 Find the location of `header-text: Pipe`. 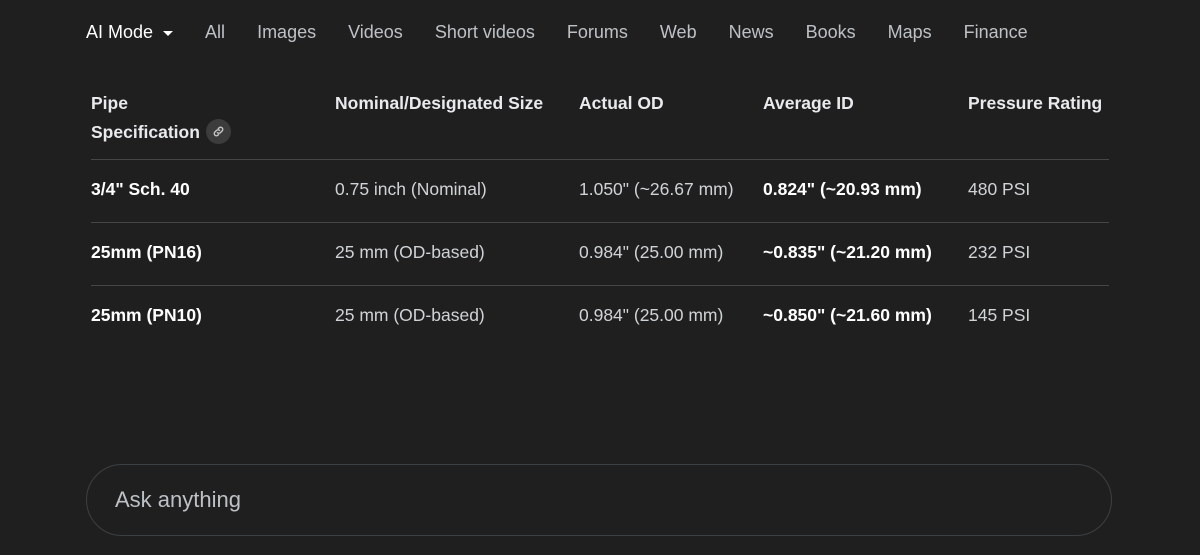

header-text: Pipe is located at coordinates (109, 103).